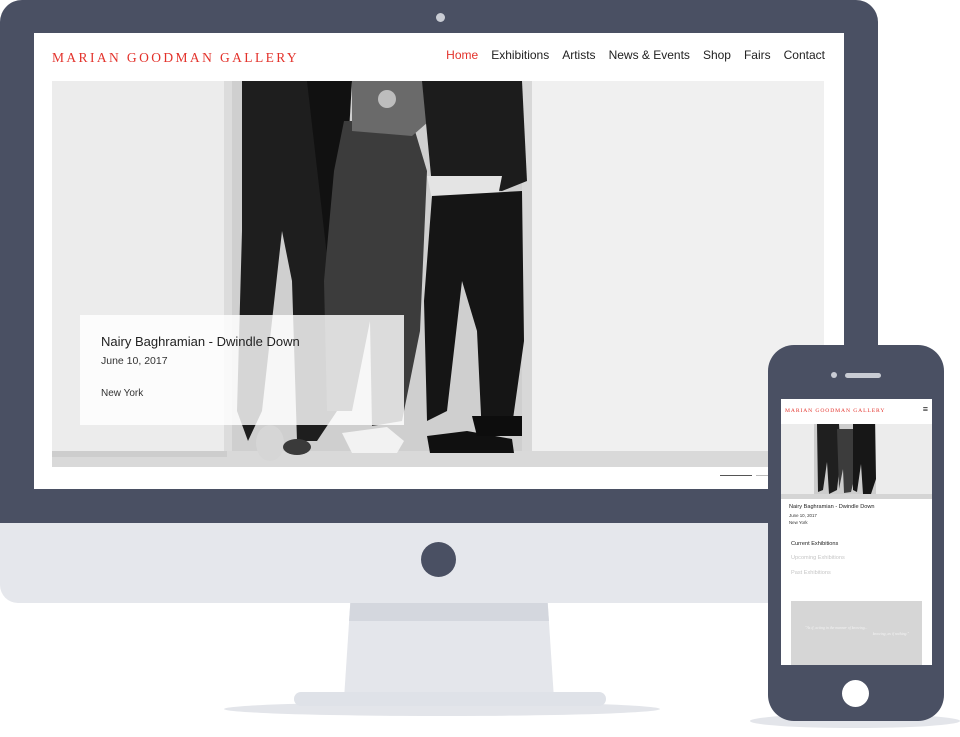 Image resolution: width=960 pixels, height=737 pixels. I want to click on mobile-feature-location: New York, so click(798, 522).